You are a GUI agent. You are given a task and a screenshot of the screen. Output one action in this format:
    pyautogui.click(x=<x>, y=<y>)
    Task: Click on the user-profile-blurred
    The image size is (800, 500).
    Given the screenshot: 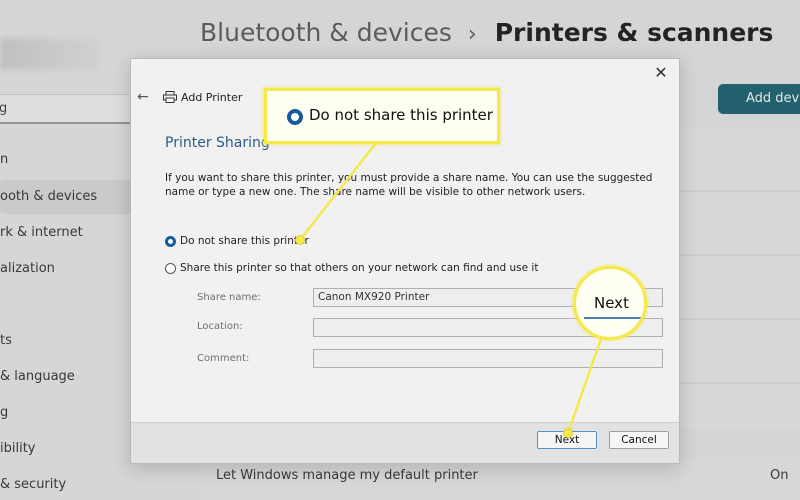 What is the action you would take?
    pyautogui.click(x=50, y=54)
    